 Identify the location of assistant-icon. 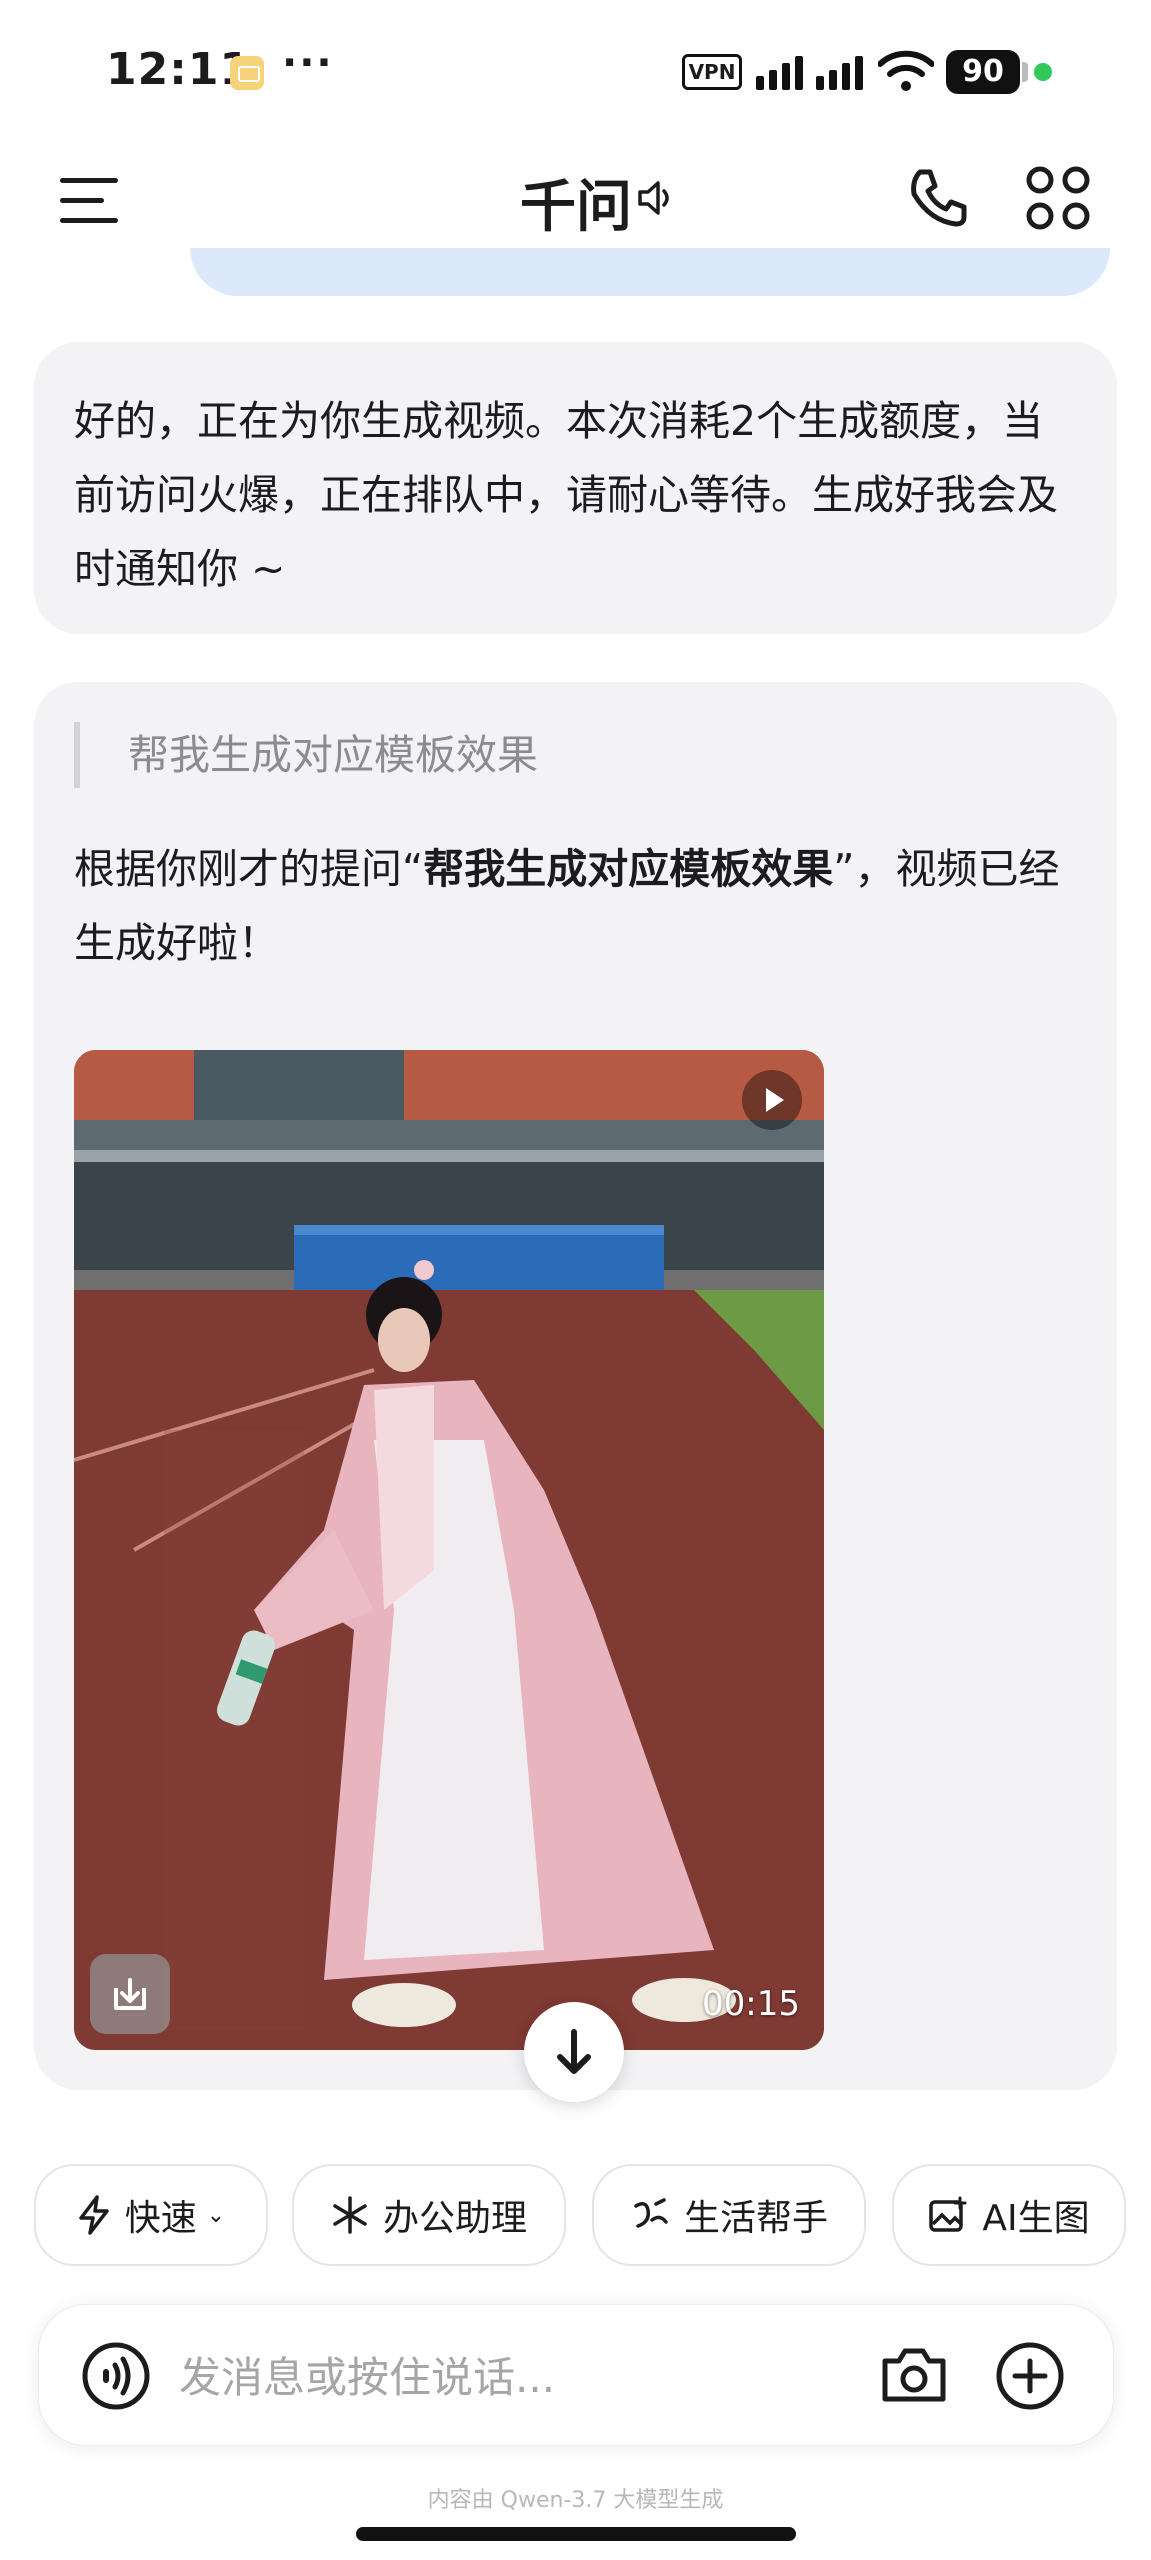
(650, 2215).